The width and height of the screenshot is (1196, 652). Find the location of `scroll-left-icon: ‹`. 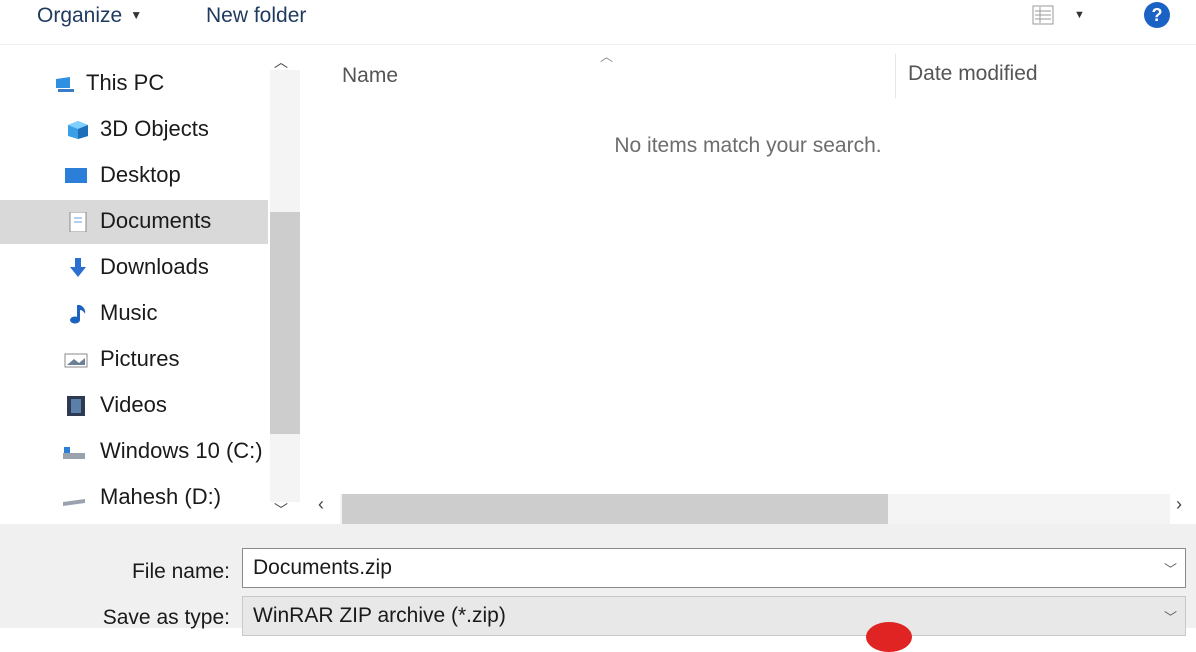

scroll-left-icon: ‹ is located at coordinates (321, 504).